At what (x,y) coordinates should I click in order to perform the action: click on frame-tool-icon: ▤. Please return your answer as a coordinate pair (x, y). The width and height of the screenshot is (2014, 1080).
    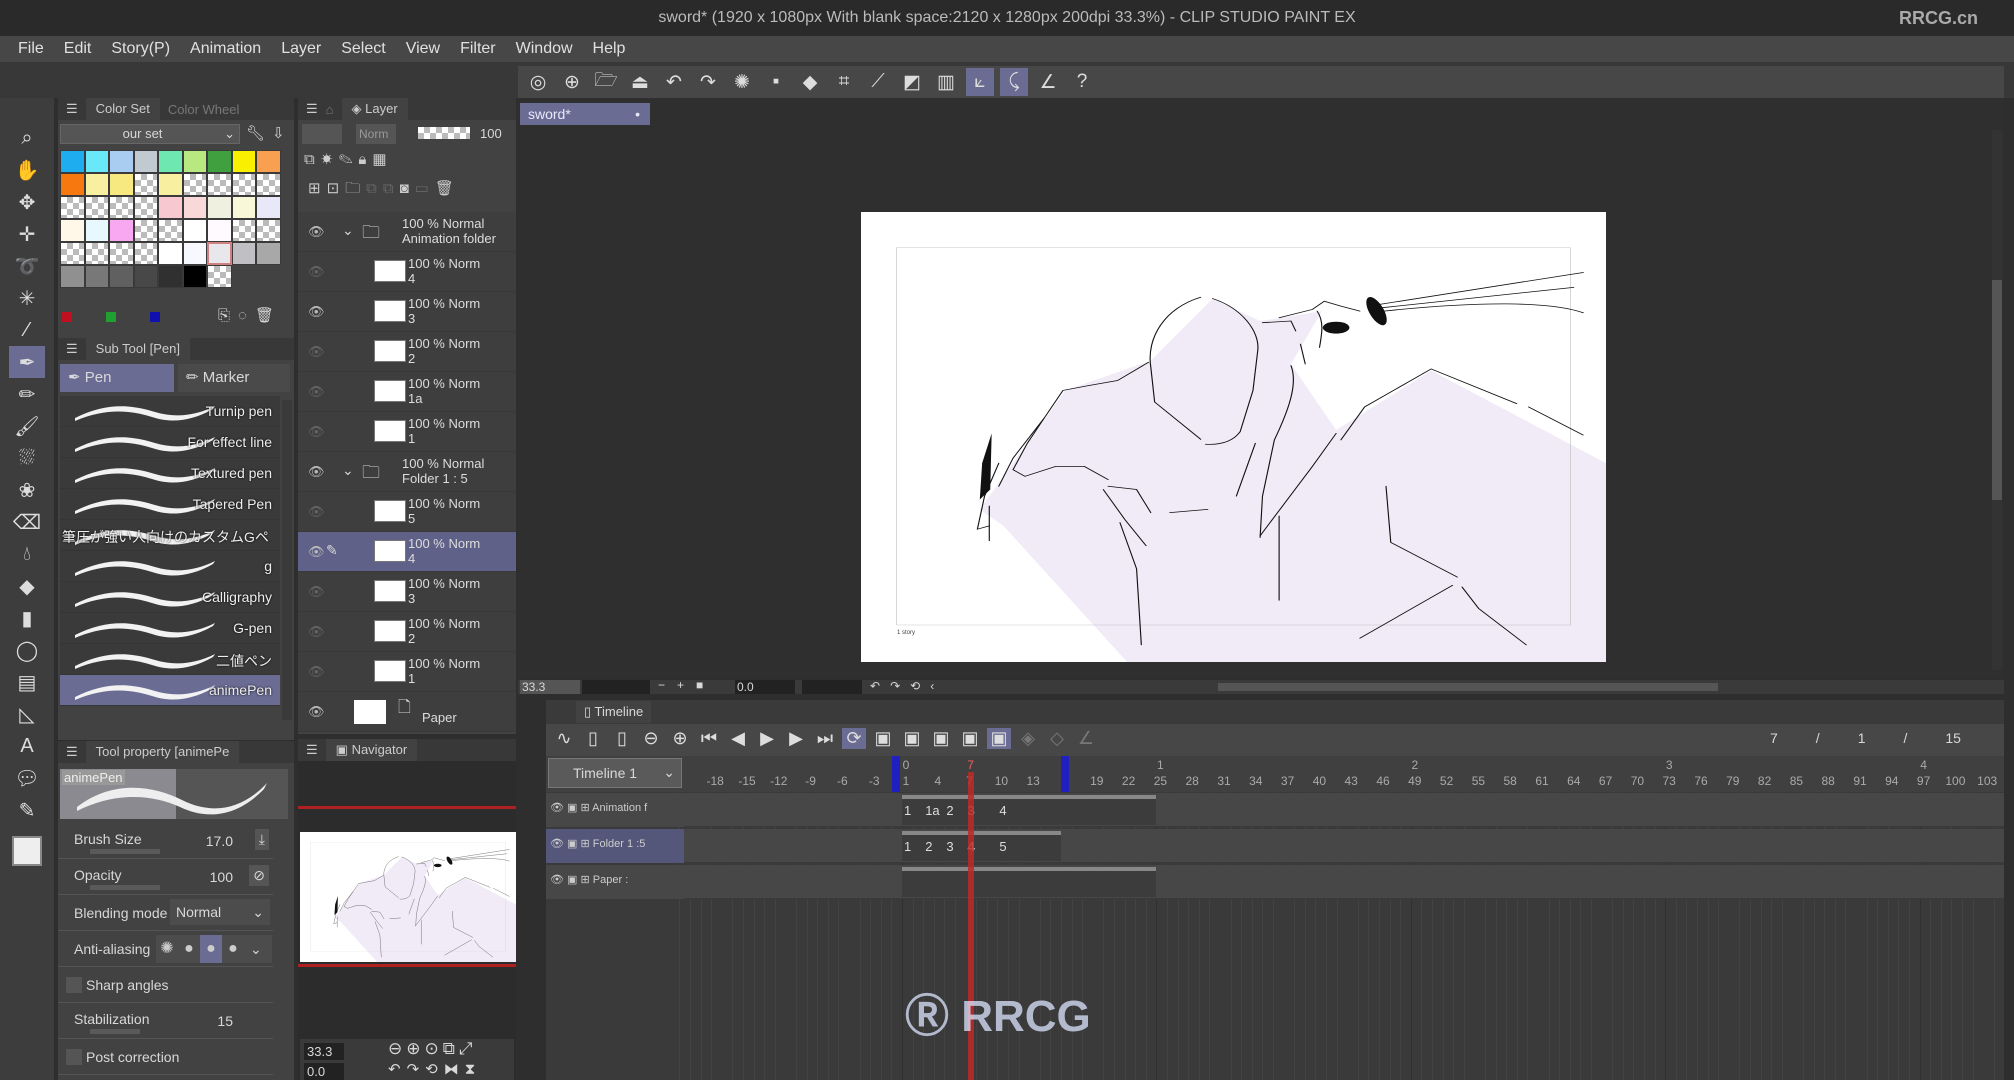
    Looking at the image, I should click on (27, 682).